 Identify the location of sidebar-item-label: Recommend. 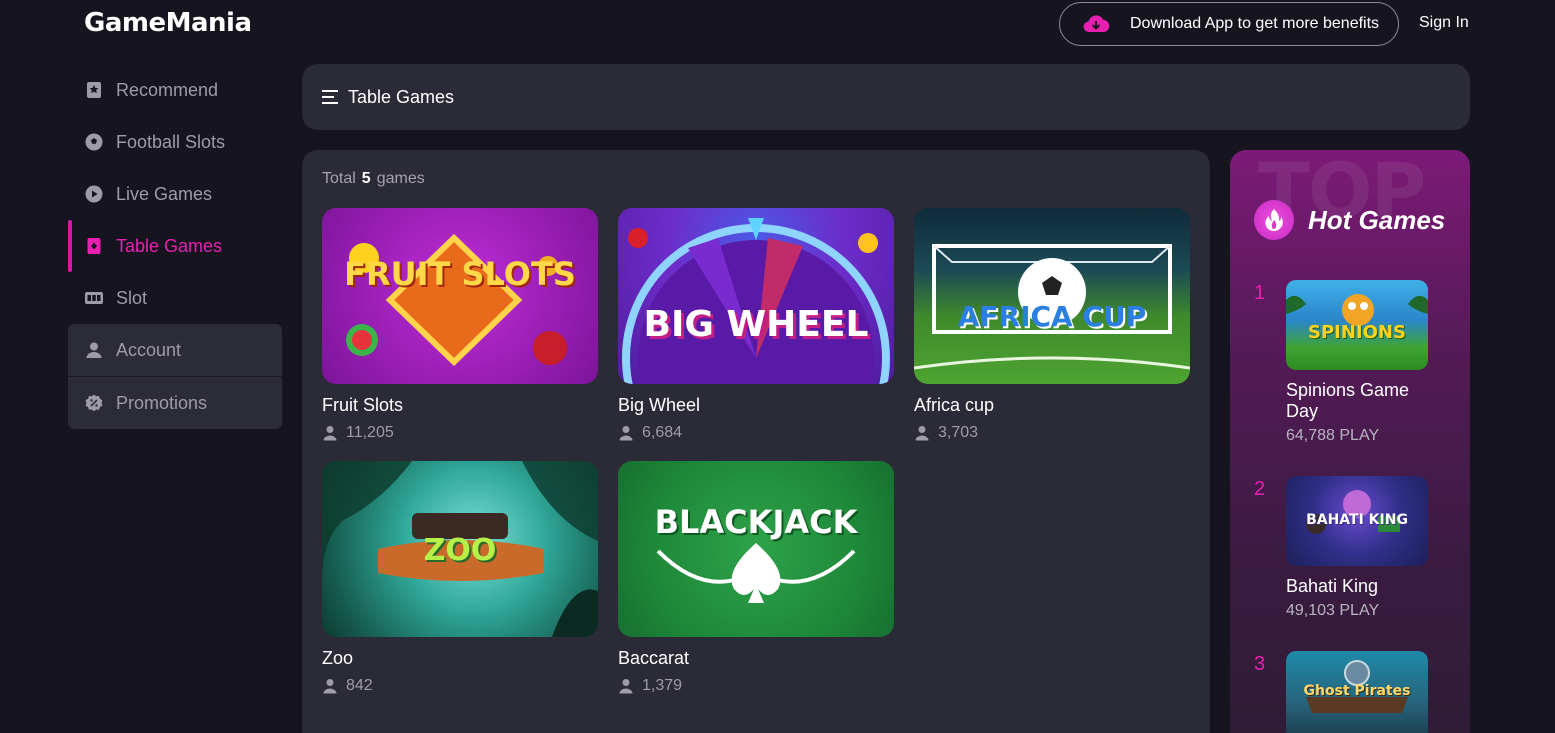
(167, 89).